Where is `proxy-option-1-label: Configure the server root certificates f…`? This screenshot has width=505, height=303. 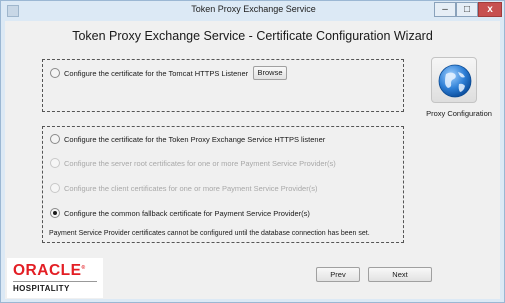
proxy-option-1-label: Configure the server root certificates f… is located at coordinates (200, 163).